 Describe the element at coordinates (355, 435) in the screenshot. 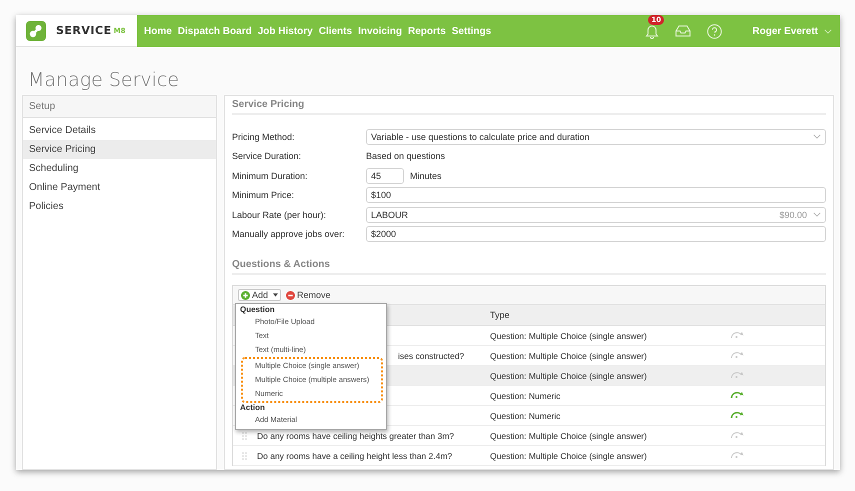

I see `question-text: Do any rooms have ceiling heights greater than 3m?` at that location.